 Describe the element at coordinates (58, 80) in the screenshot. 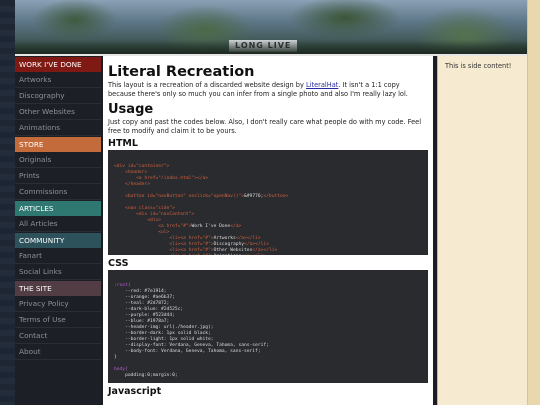

I see `nav-item-artworks: Artworks` at that location.